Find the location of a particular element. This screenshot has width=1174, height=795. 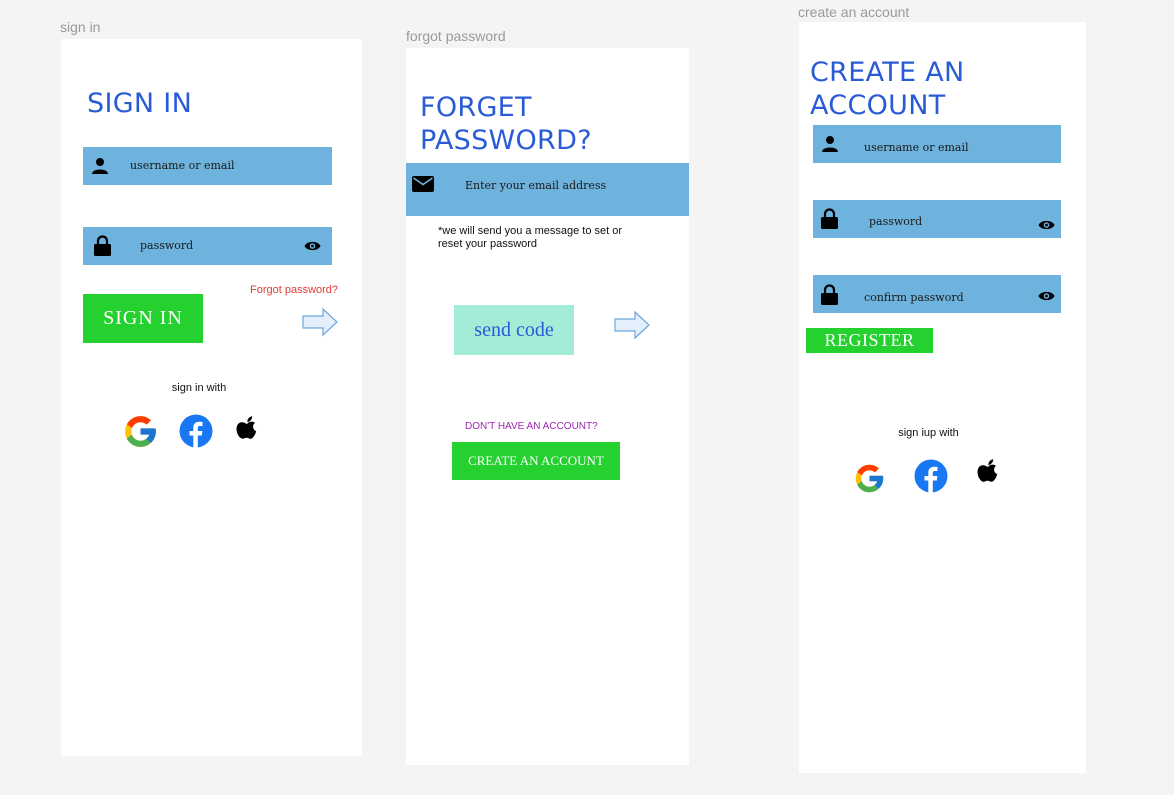

forgot-title-line1: FORGET is located at coordinates (476, 107).